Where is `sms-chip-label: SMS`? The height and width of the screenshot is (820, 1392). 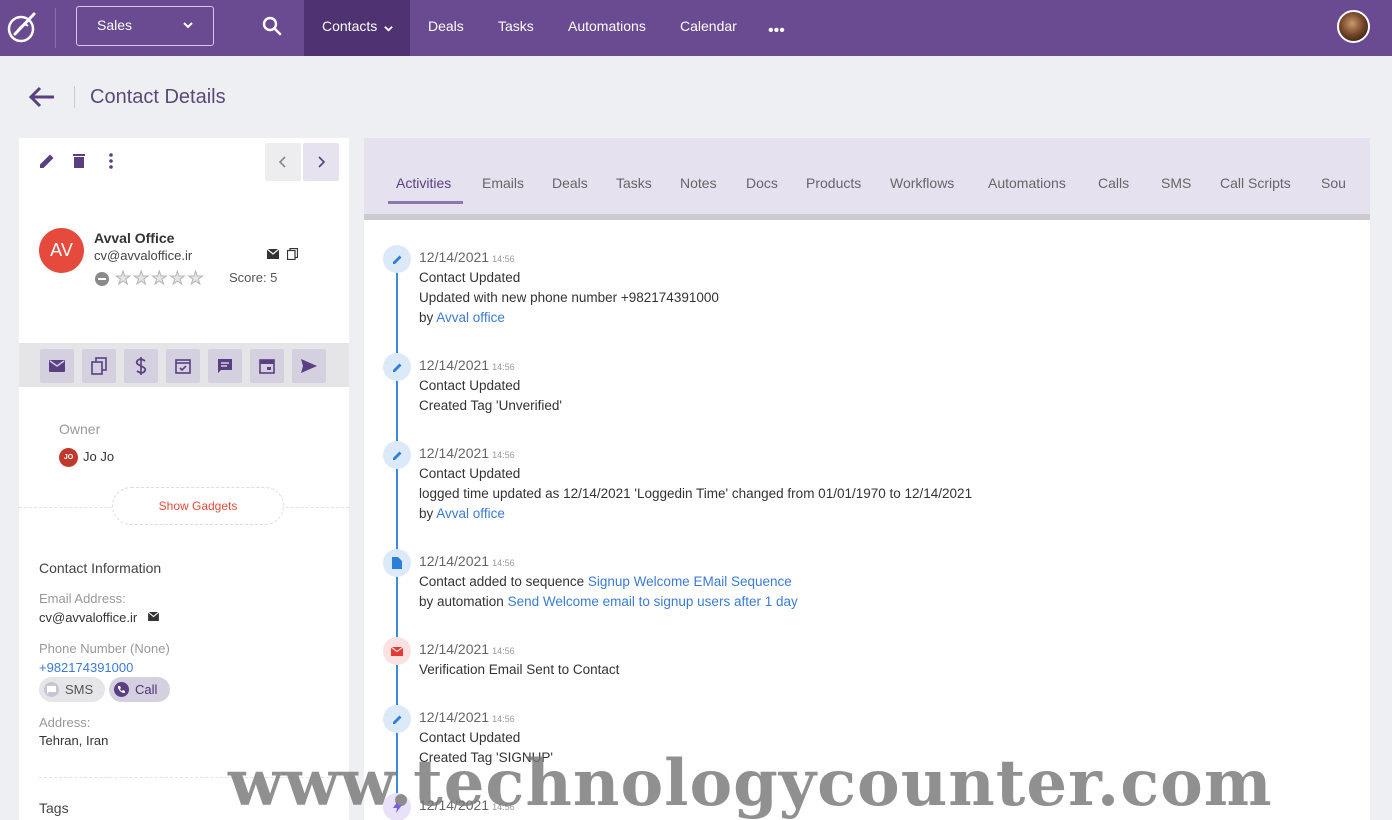
sms-chip-label: SMS is located at coordinates (79, 689).